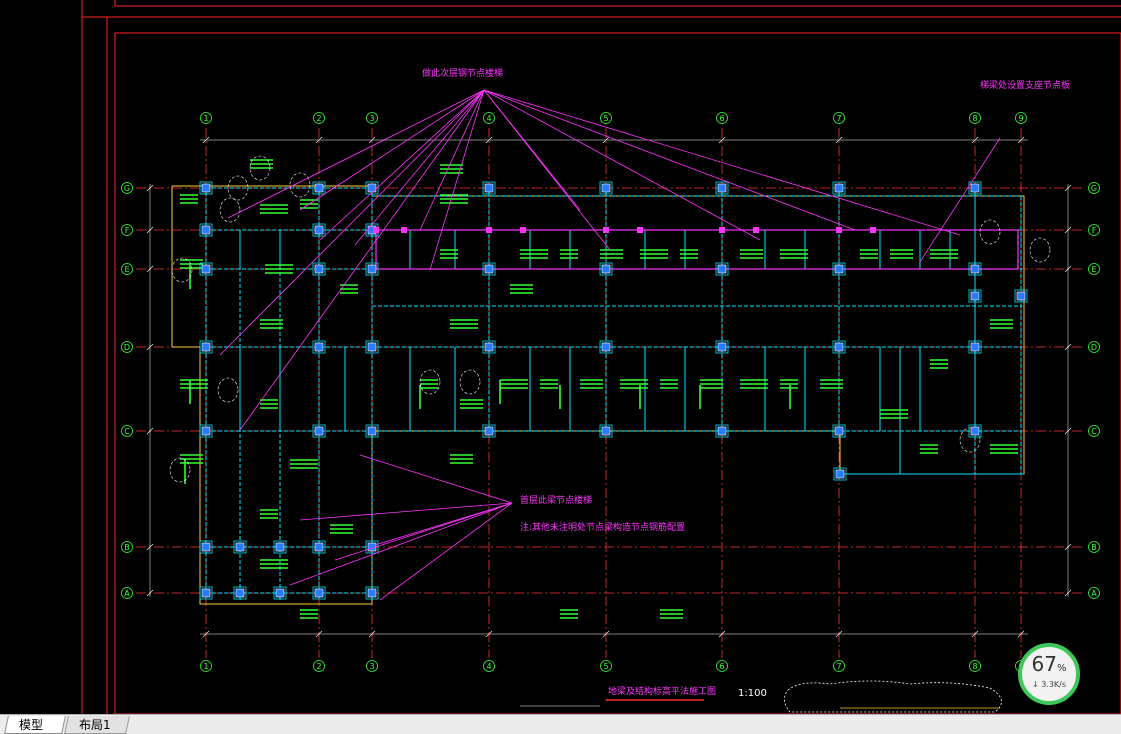 The image size is (1121, 734). I want to click on layout-tab-bar: 布局1 模型, so click(560, 724).